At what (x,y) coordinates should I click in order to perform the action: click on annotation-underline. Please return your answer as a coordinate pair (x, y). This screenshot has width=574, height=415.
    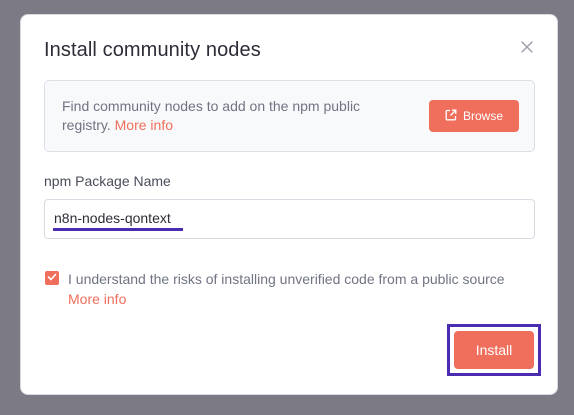
    Looking at the image, I should click on (118, 229).